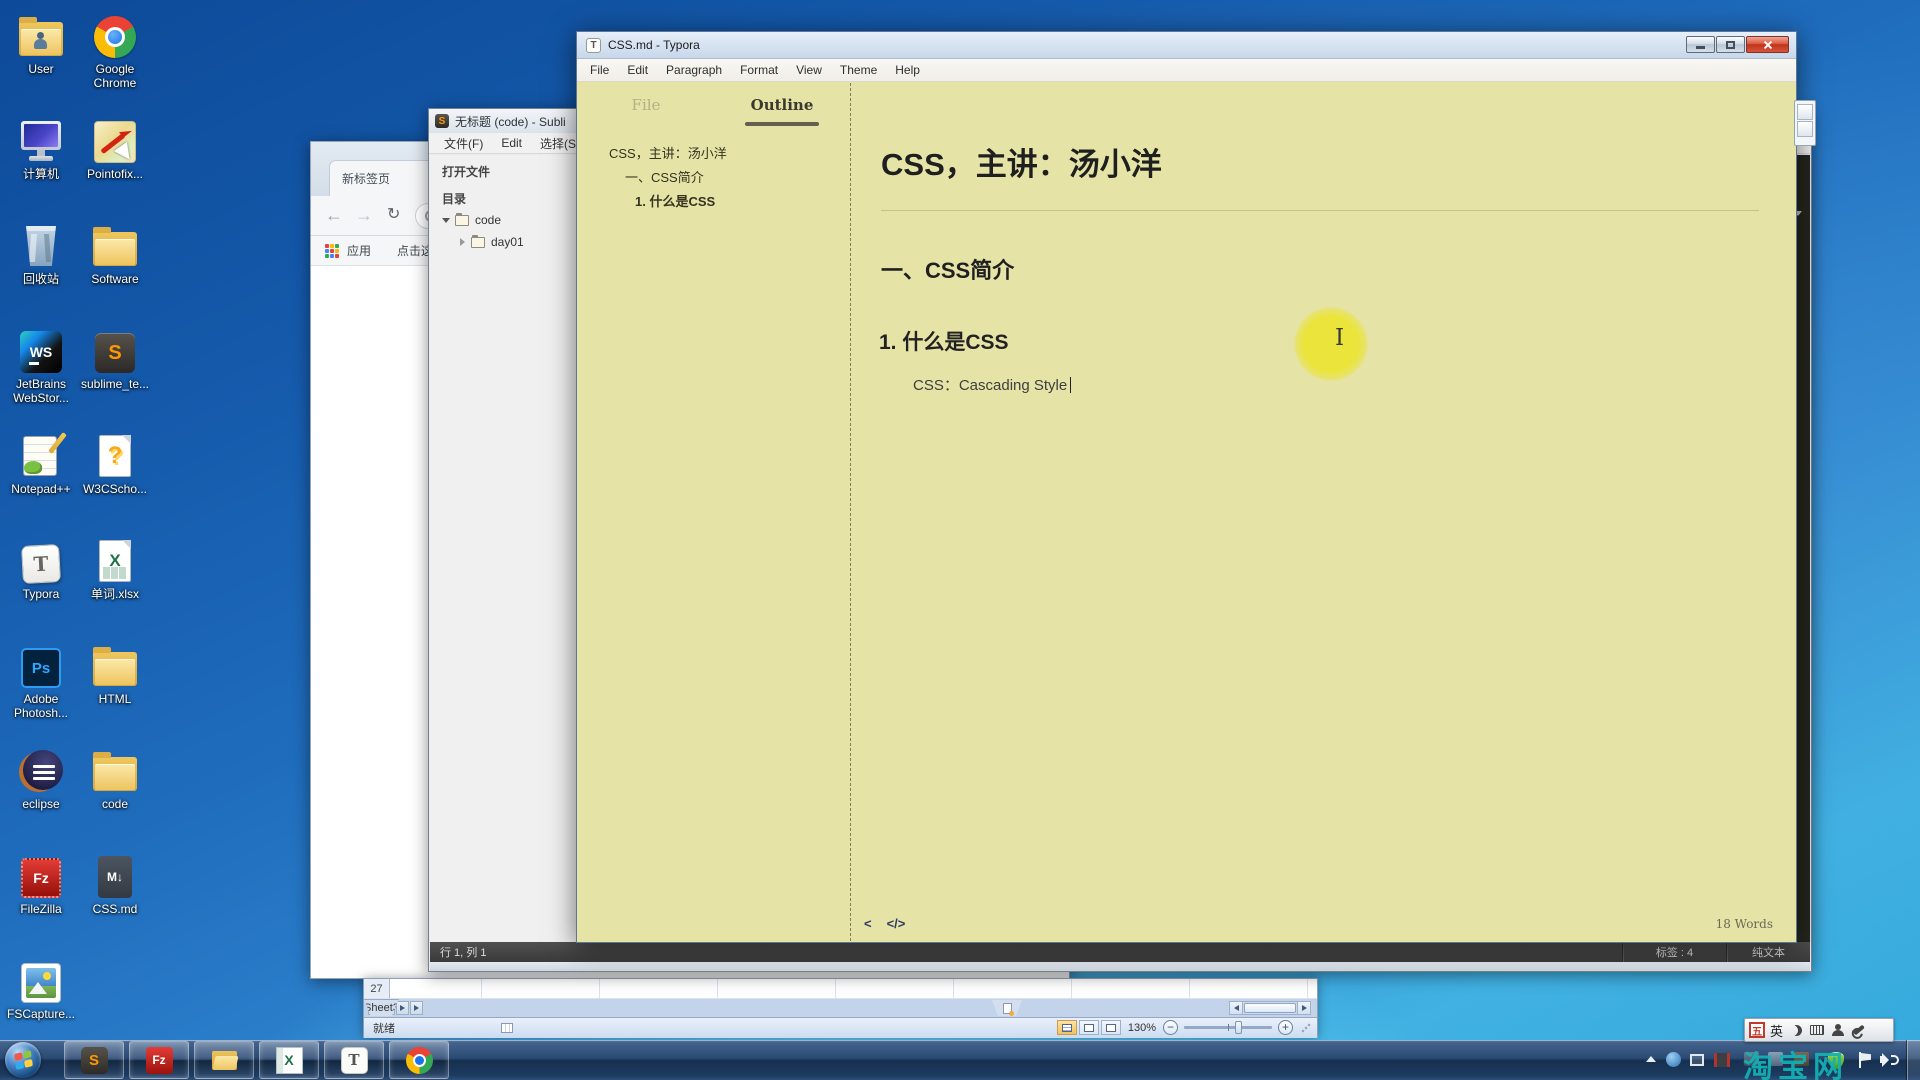 The height and width of the screenshot is (1080, 1920). Describe the element at coordinates (1700, 44) in the screenshot. I see `minimize-button` at that location.